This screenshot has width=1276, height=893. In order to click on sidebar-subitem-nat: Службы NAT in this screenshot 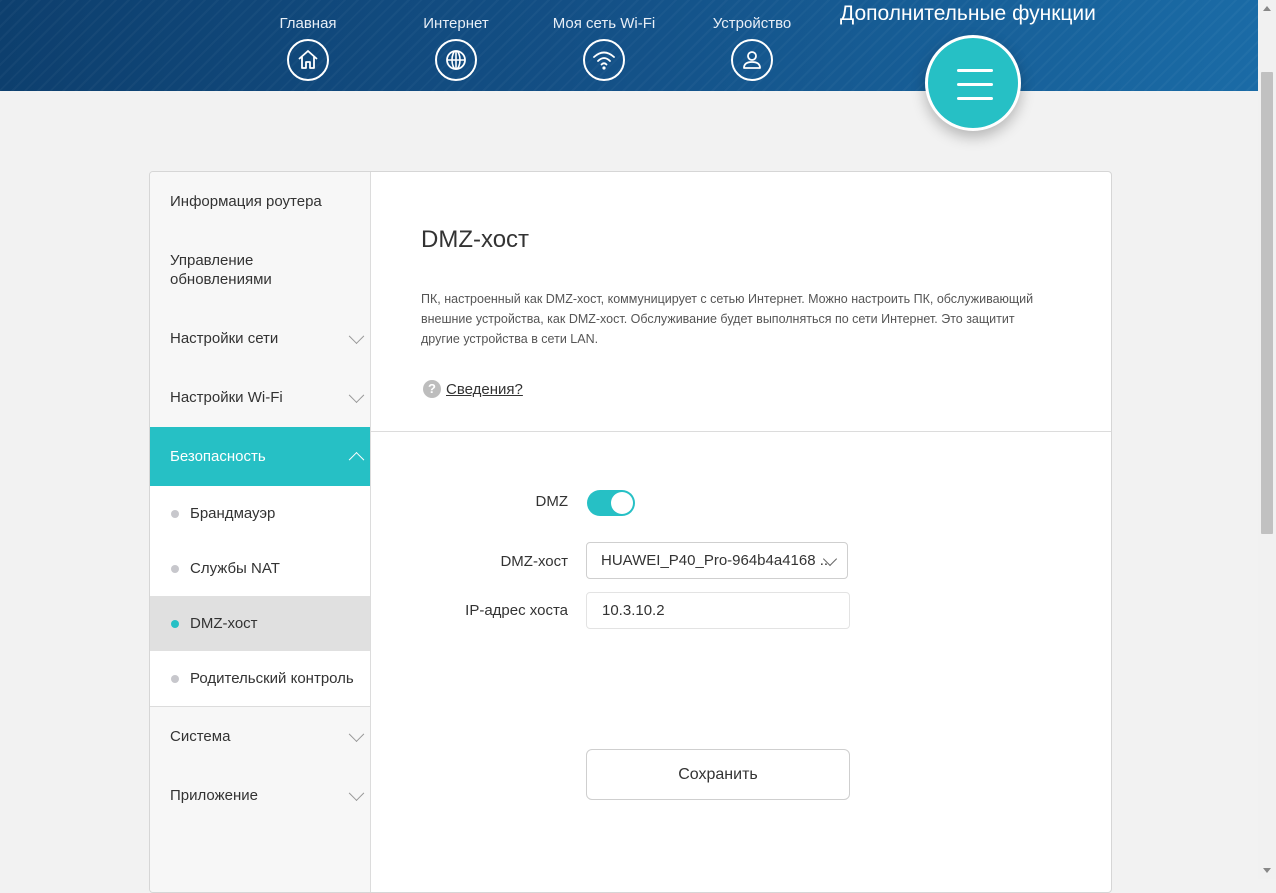, I will do `click(260, 568)`.